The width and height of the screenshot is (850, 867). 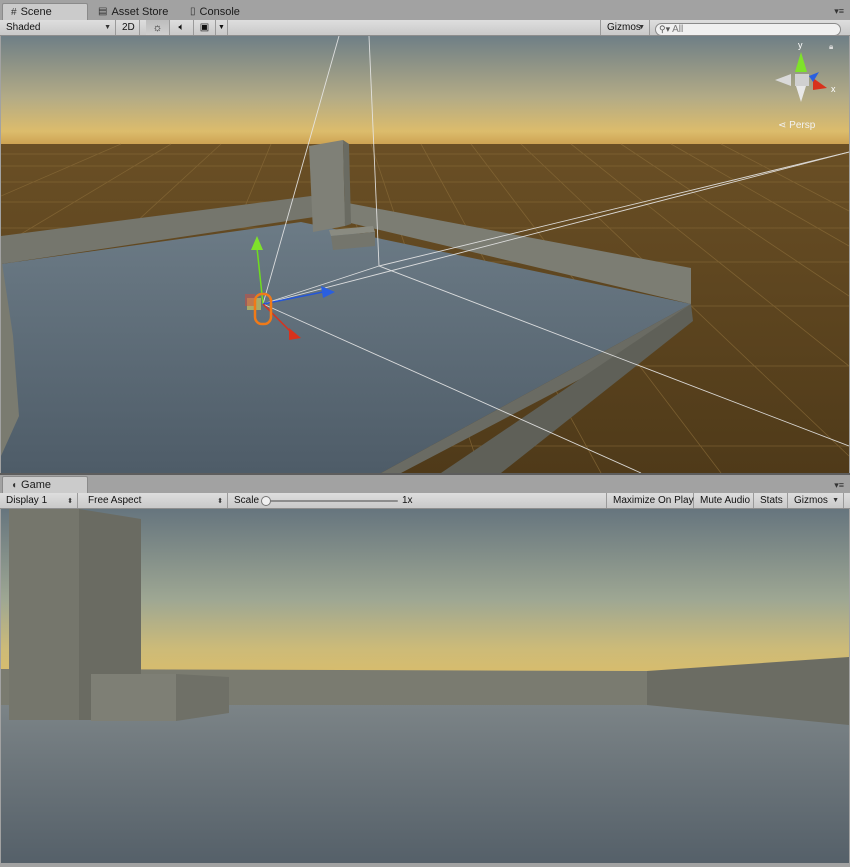 I want to click on tab-game: ◖ Game, so click(x=45, y=484).